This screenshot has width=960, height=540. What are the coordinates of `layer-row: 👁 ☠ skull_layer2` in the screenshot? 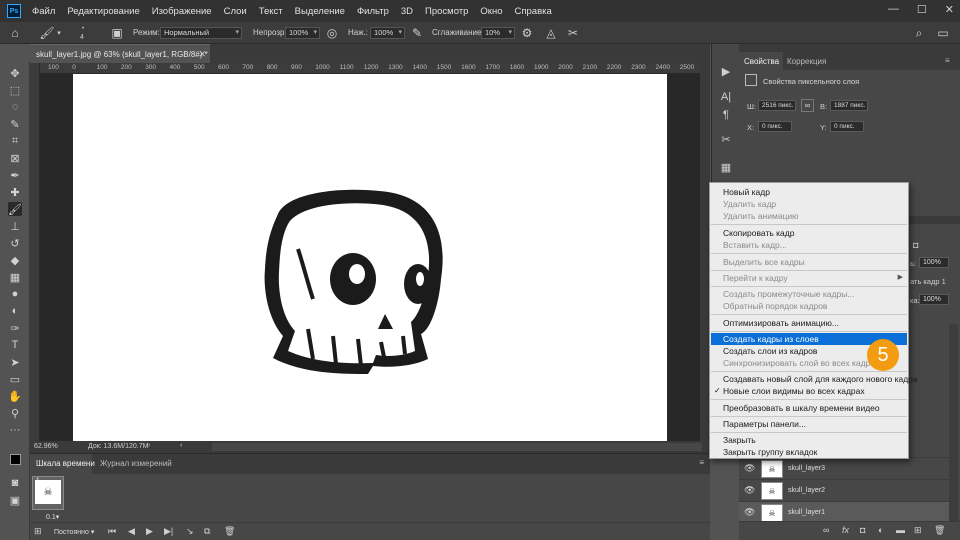 It's located at (844, 490).